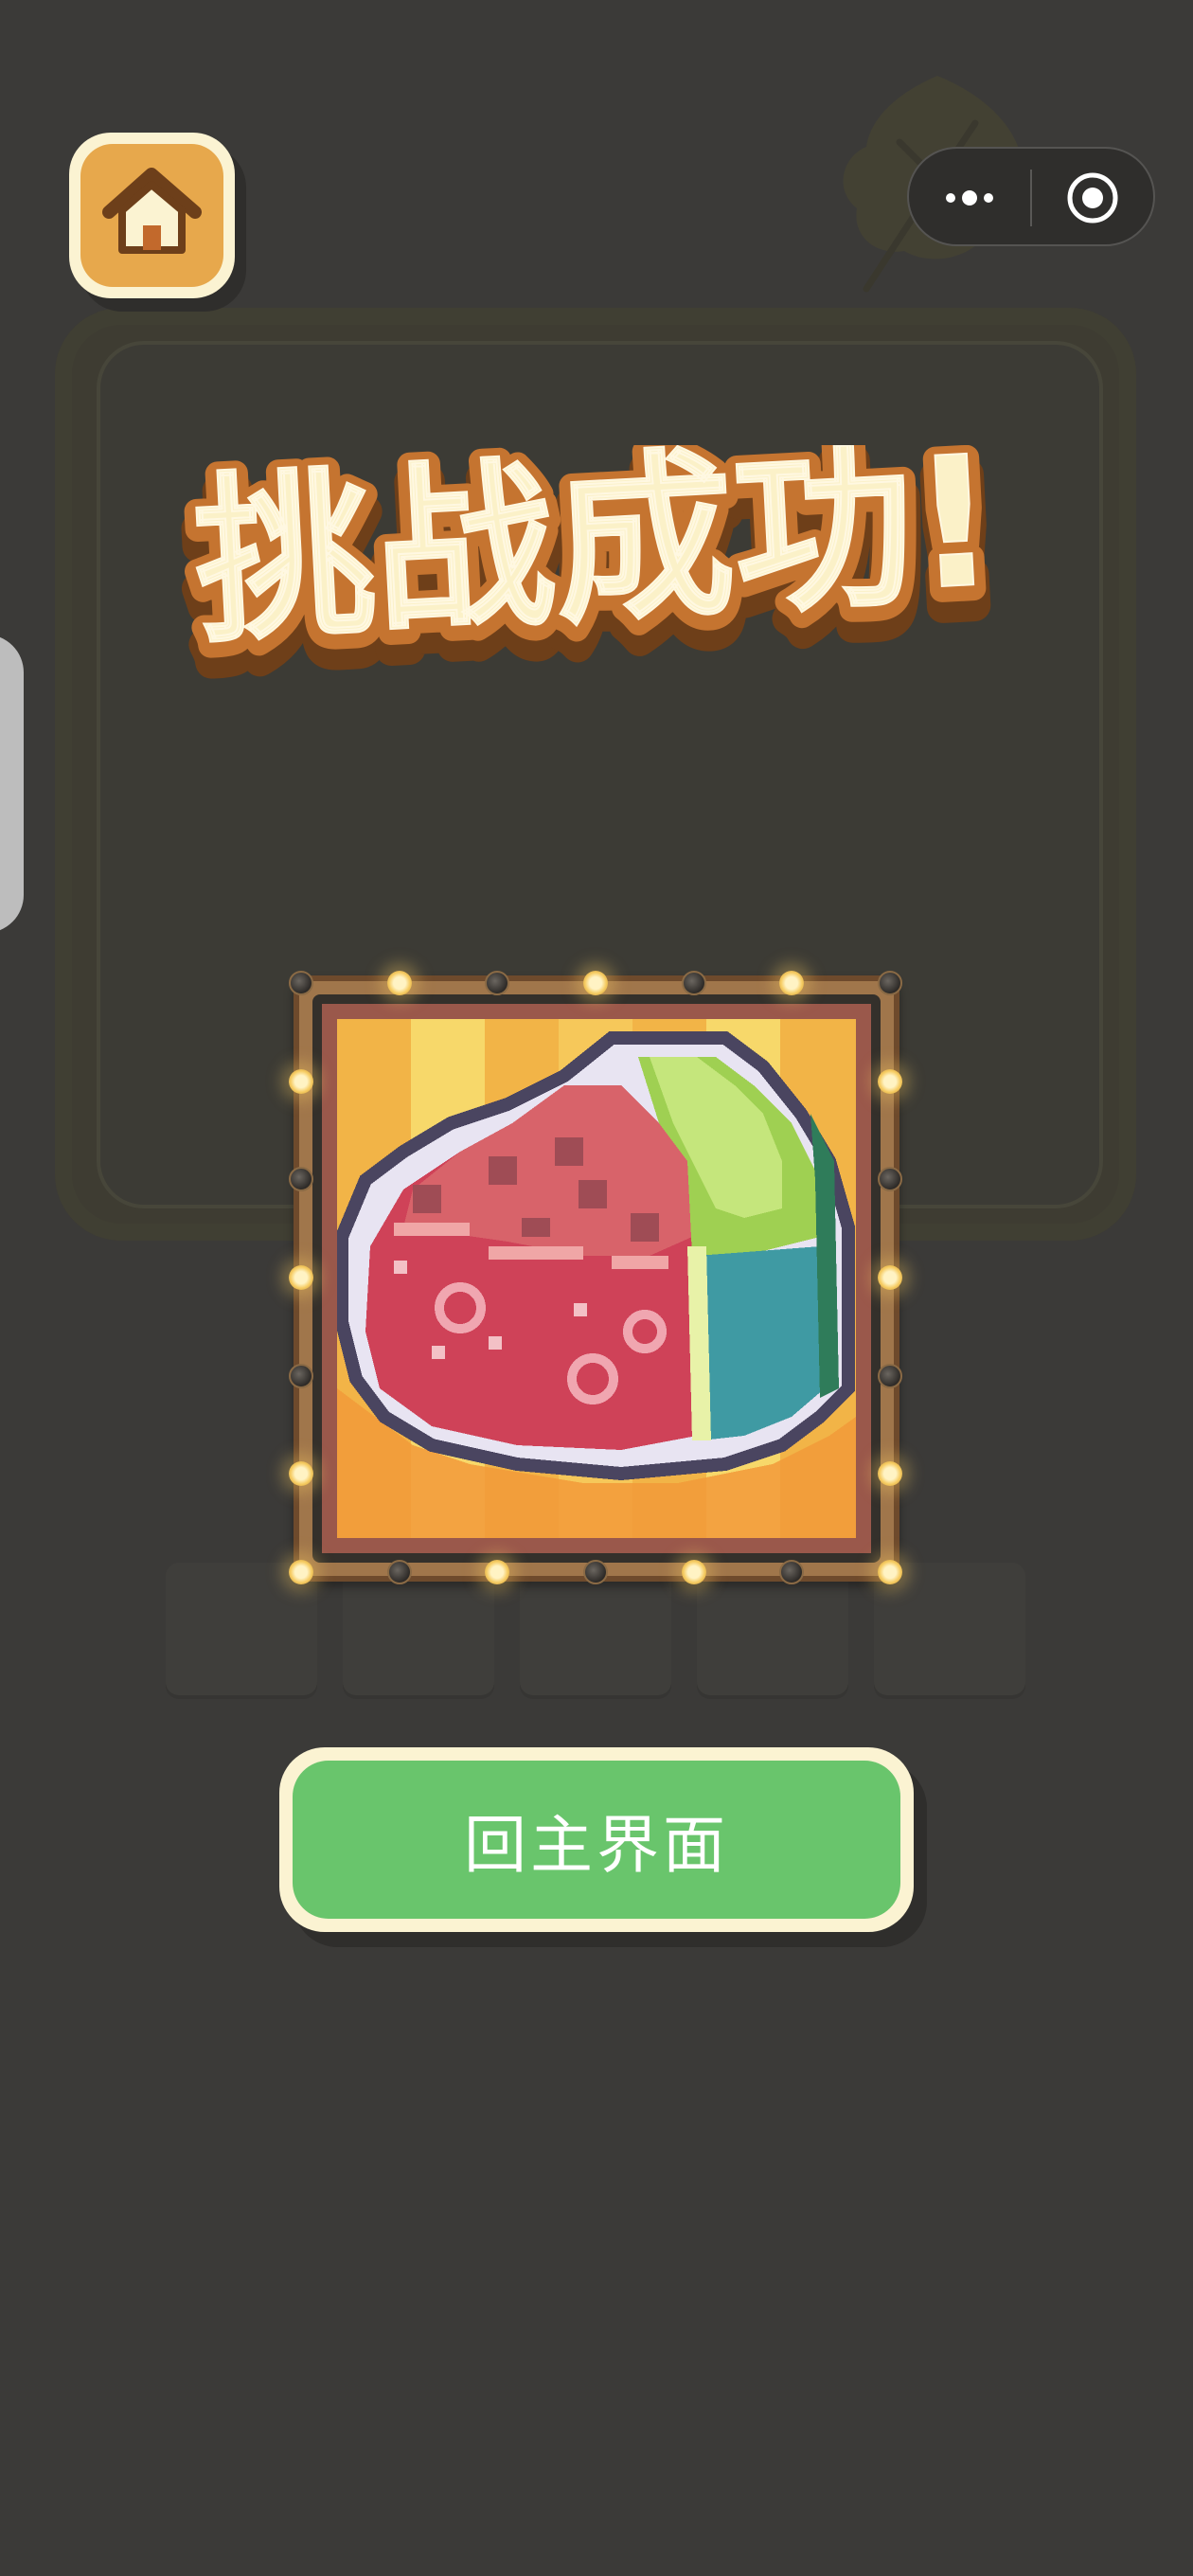 The height and width of the screenshot is (2576, 1193). Describe the element at coordinates (152, 211) in the screenshot. I see `home-icon` at that location.